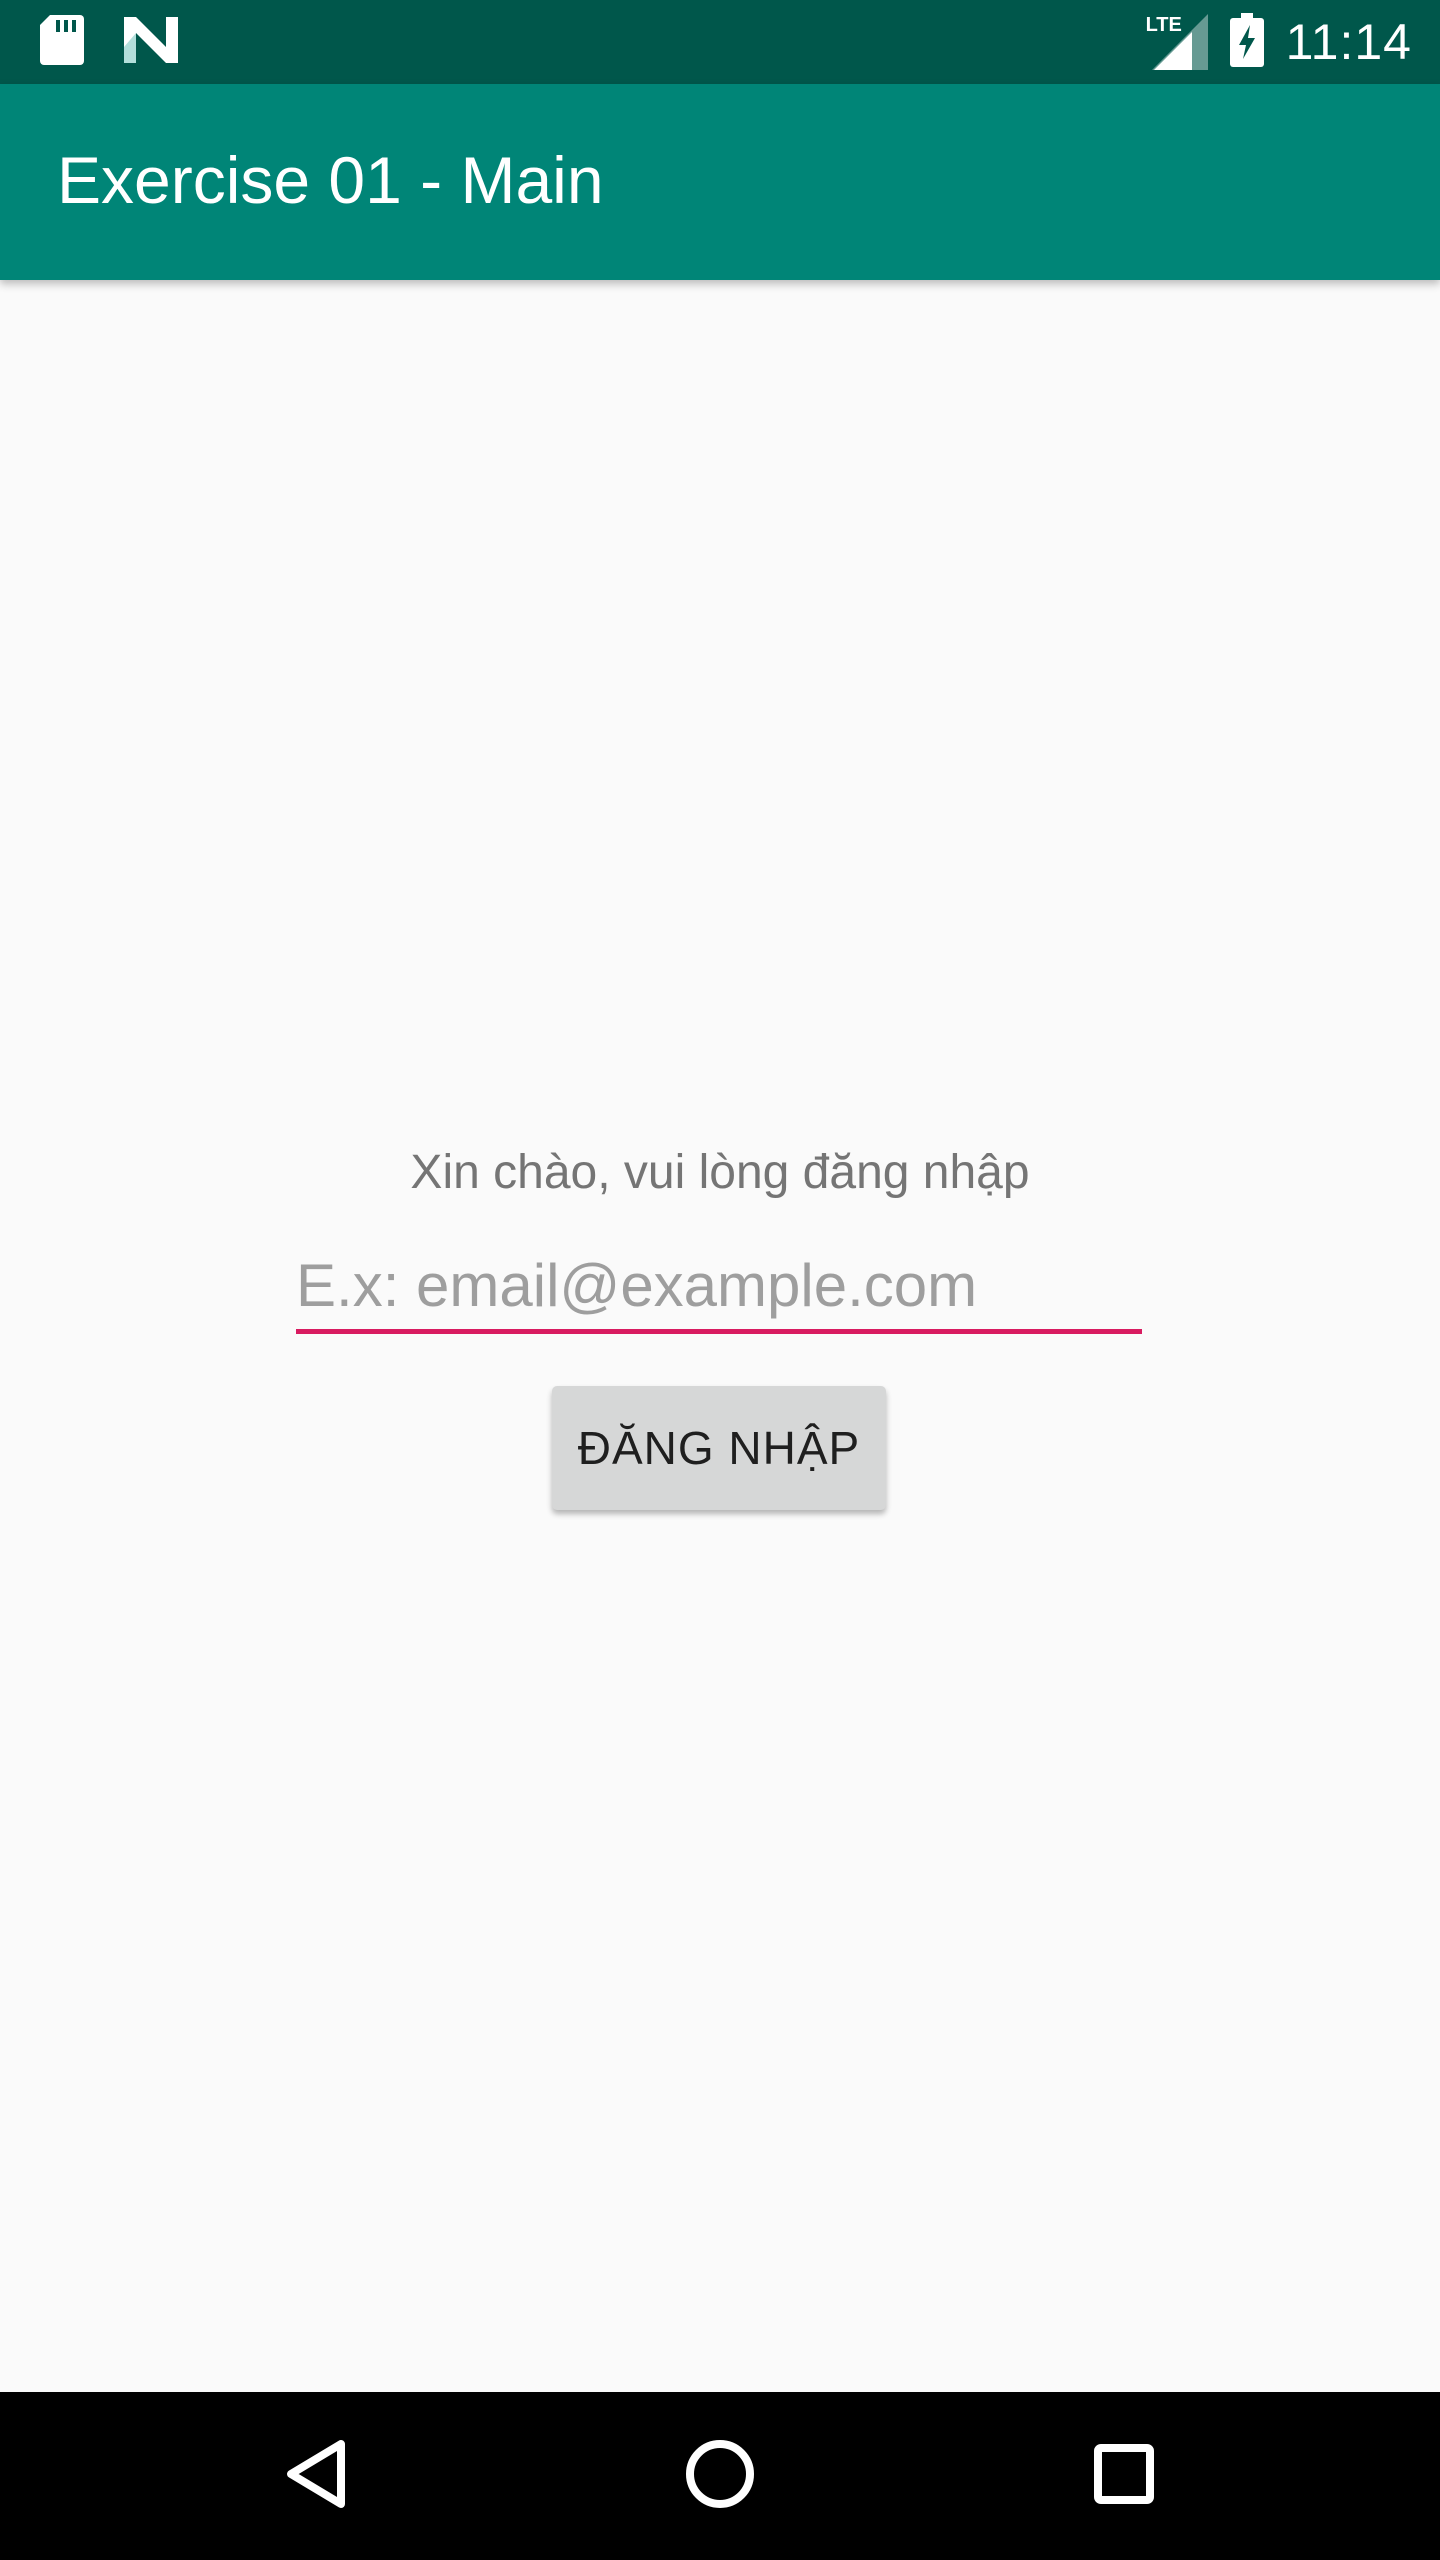  I want to click on status-left-icons, so click(109, 42).